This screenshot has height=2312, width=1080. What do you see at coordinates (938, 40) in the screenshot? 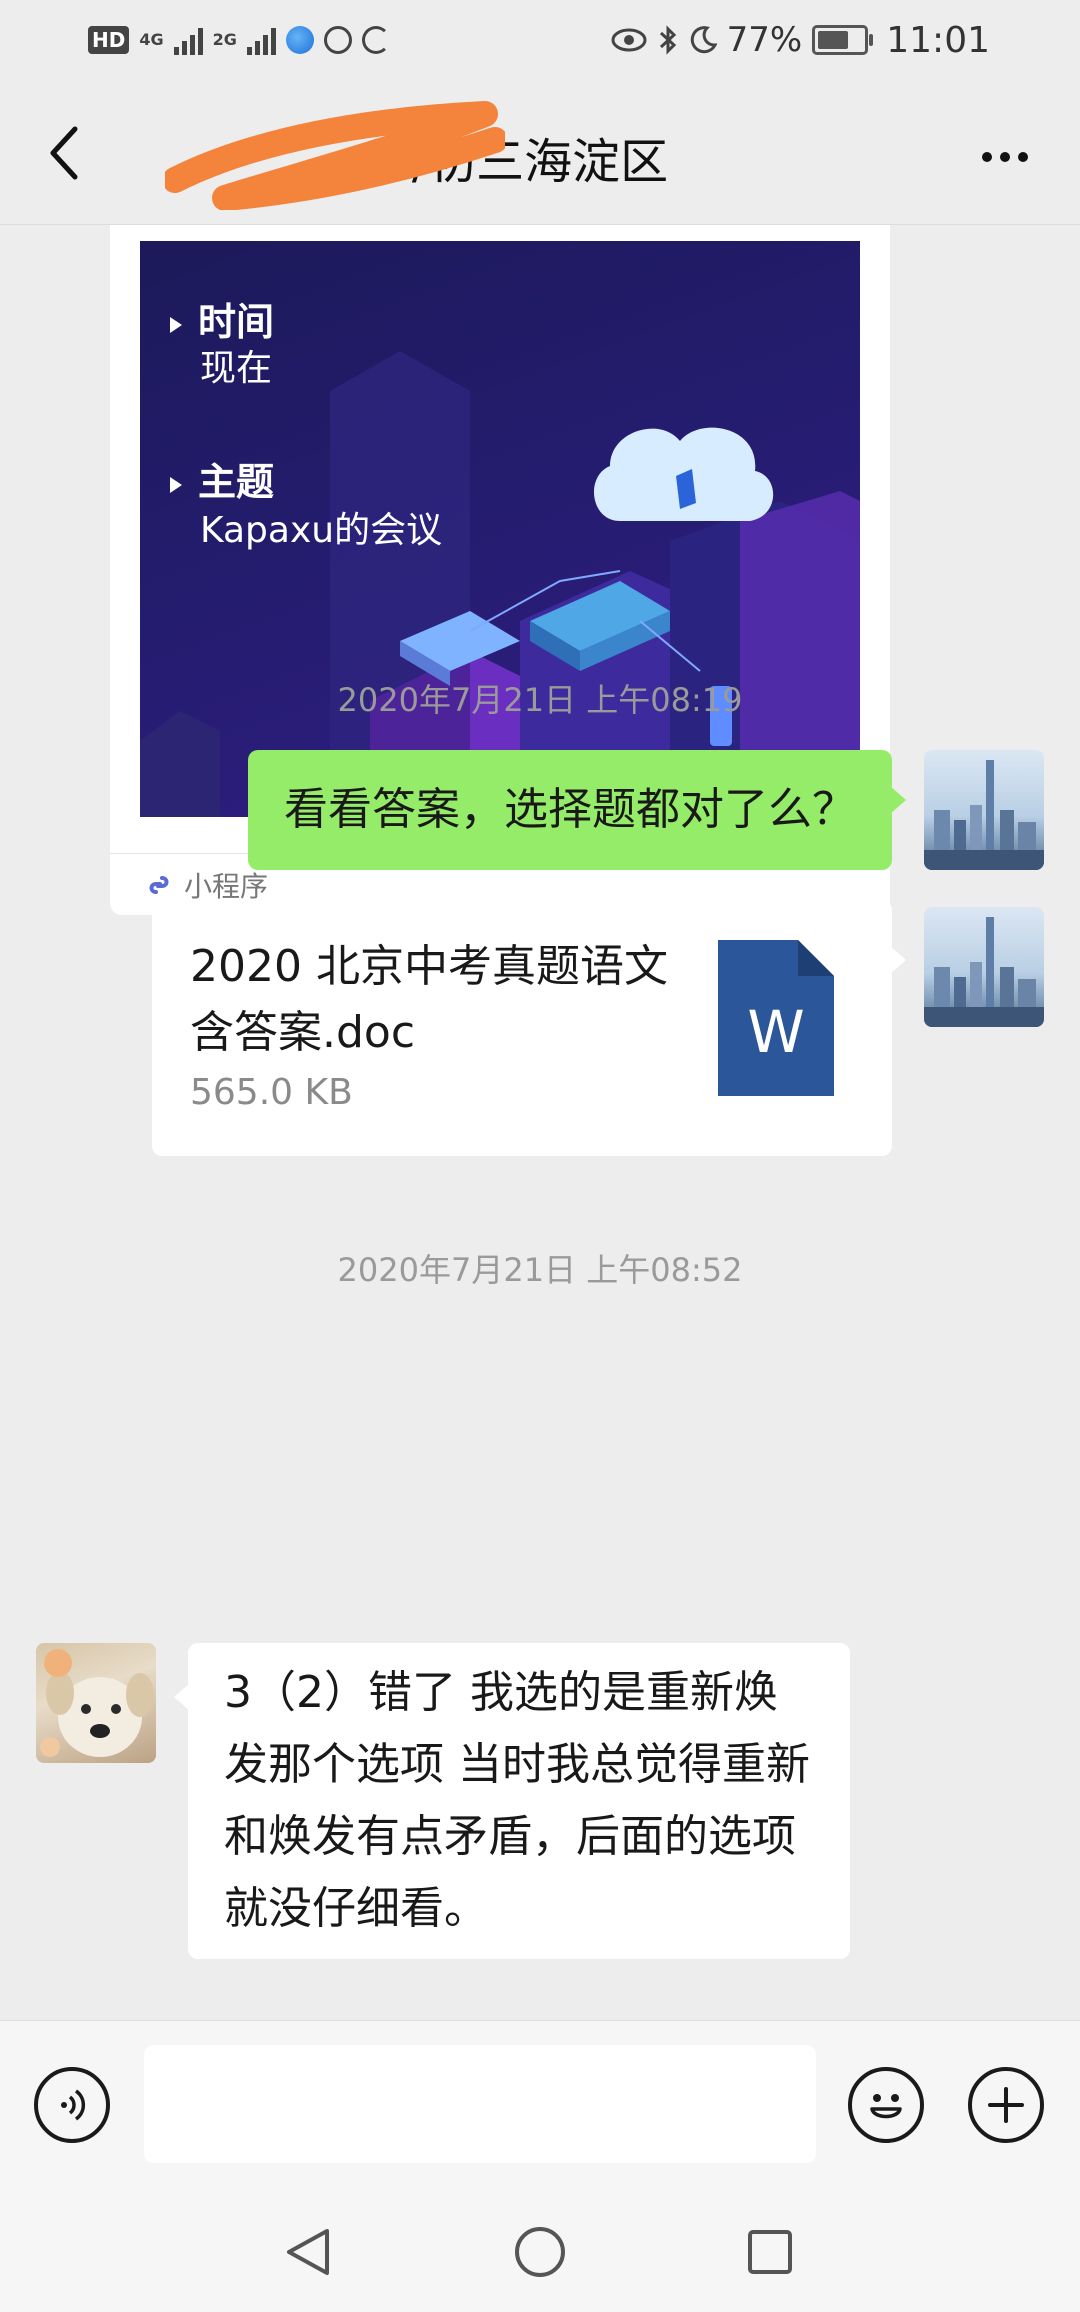
I see `clock: 11:01` at bounding box center [938, 40].